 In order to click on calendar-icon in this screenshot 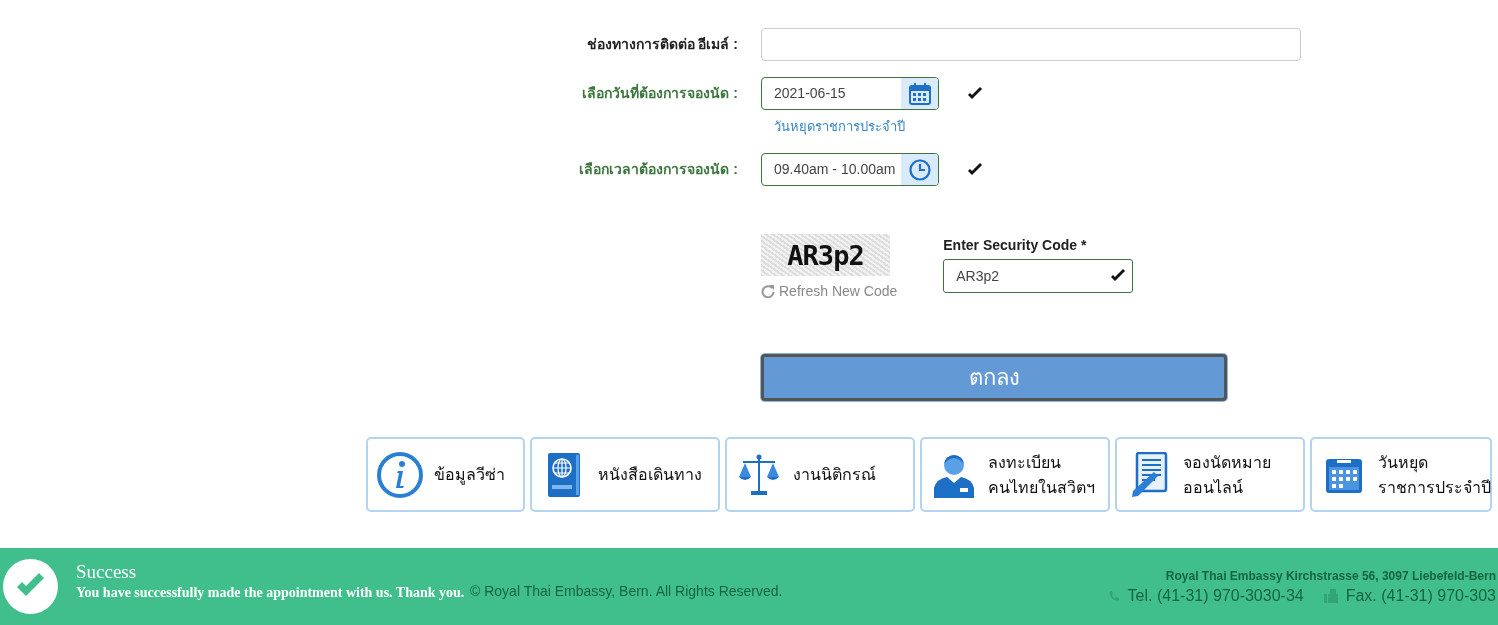, I will do `click(919, 93)`.